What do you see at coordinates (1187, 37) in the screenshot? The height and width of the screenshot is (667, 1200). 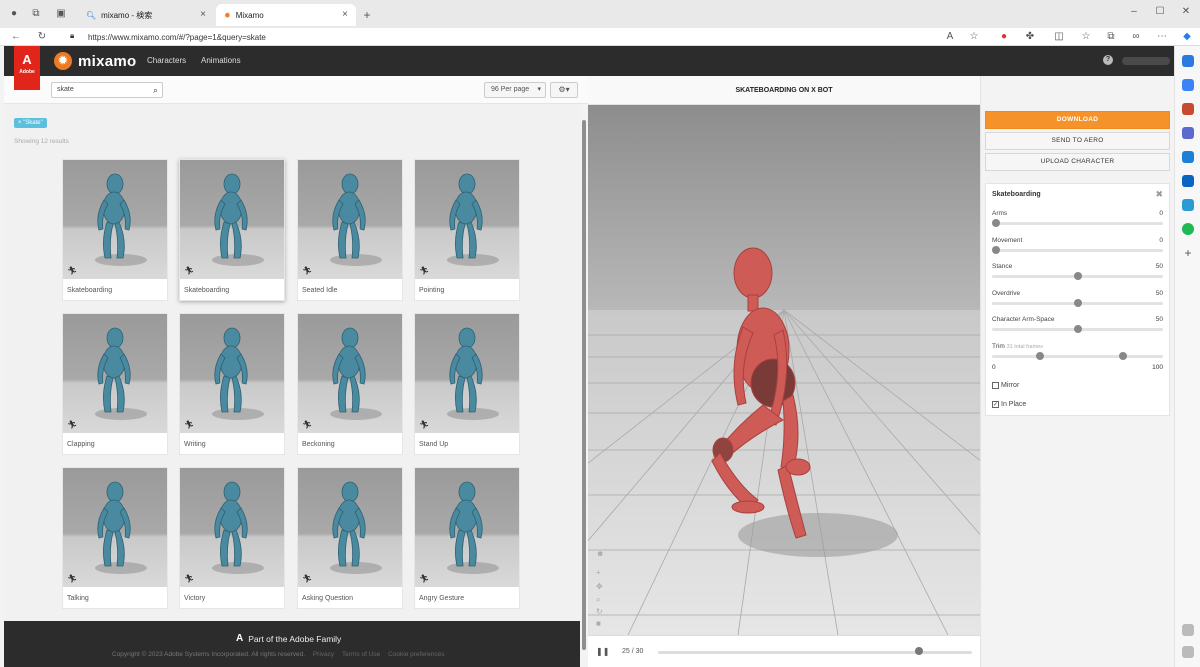 I see `copilot-sidebar-icon: ◆` at bounding box center [1187, 37].